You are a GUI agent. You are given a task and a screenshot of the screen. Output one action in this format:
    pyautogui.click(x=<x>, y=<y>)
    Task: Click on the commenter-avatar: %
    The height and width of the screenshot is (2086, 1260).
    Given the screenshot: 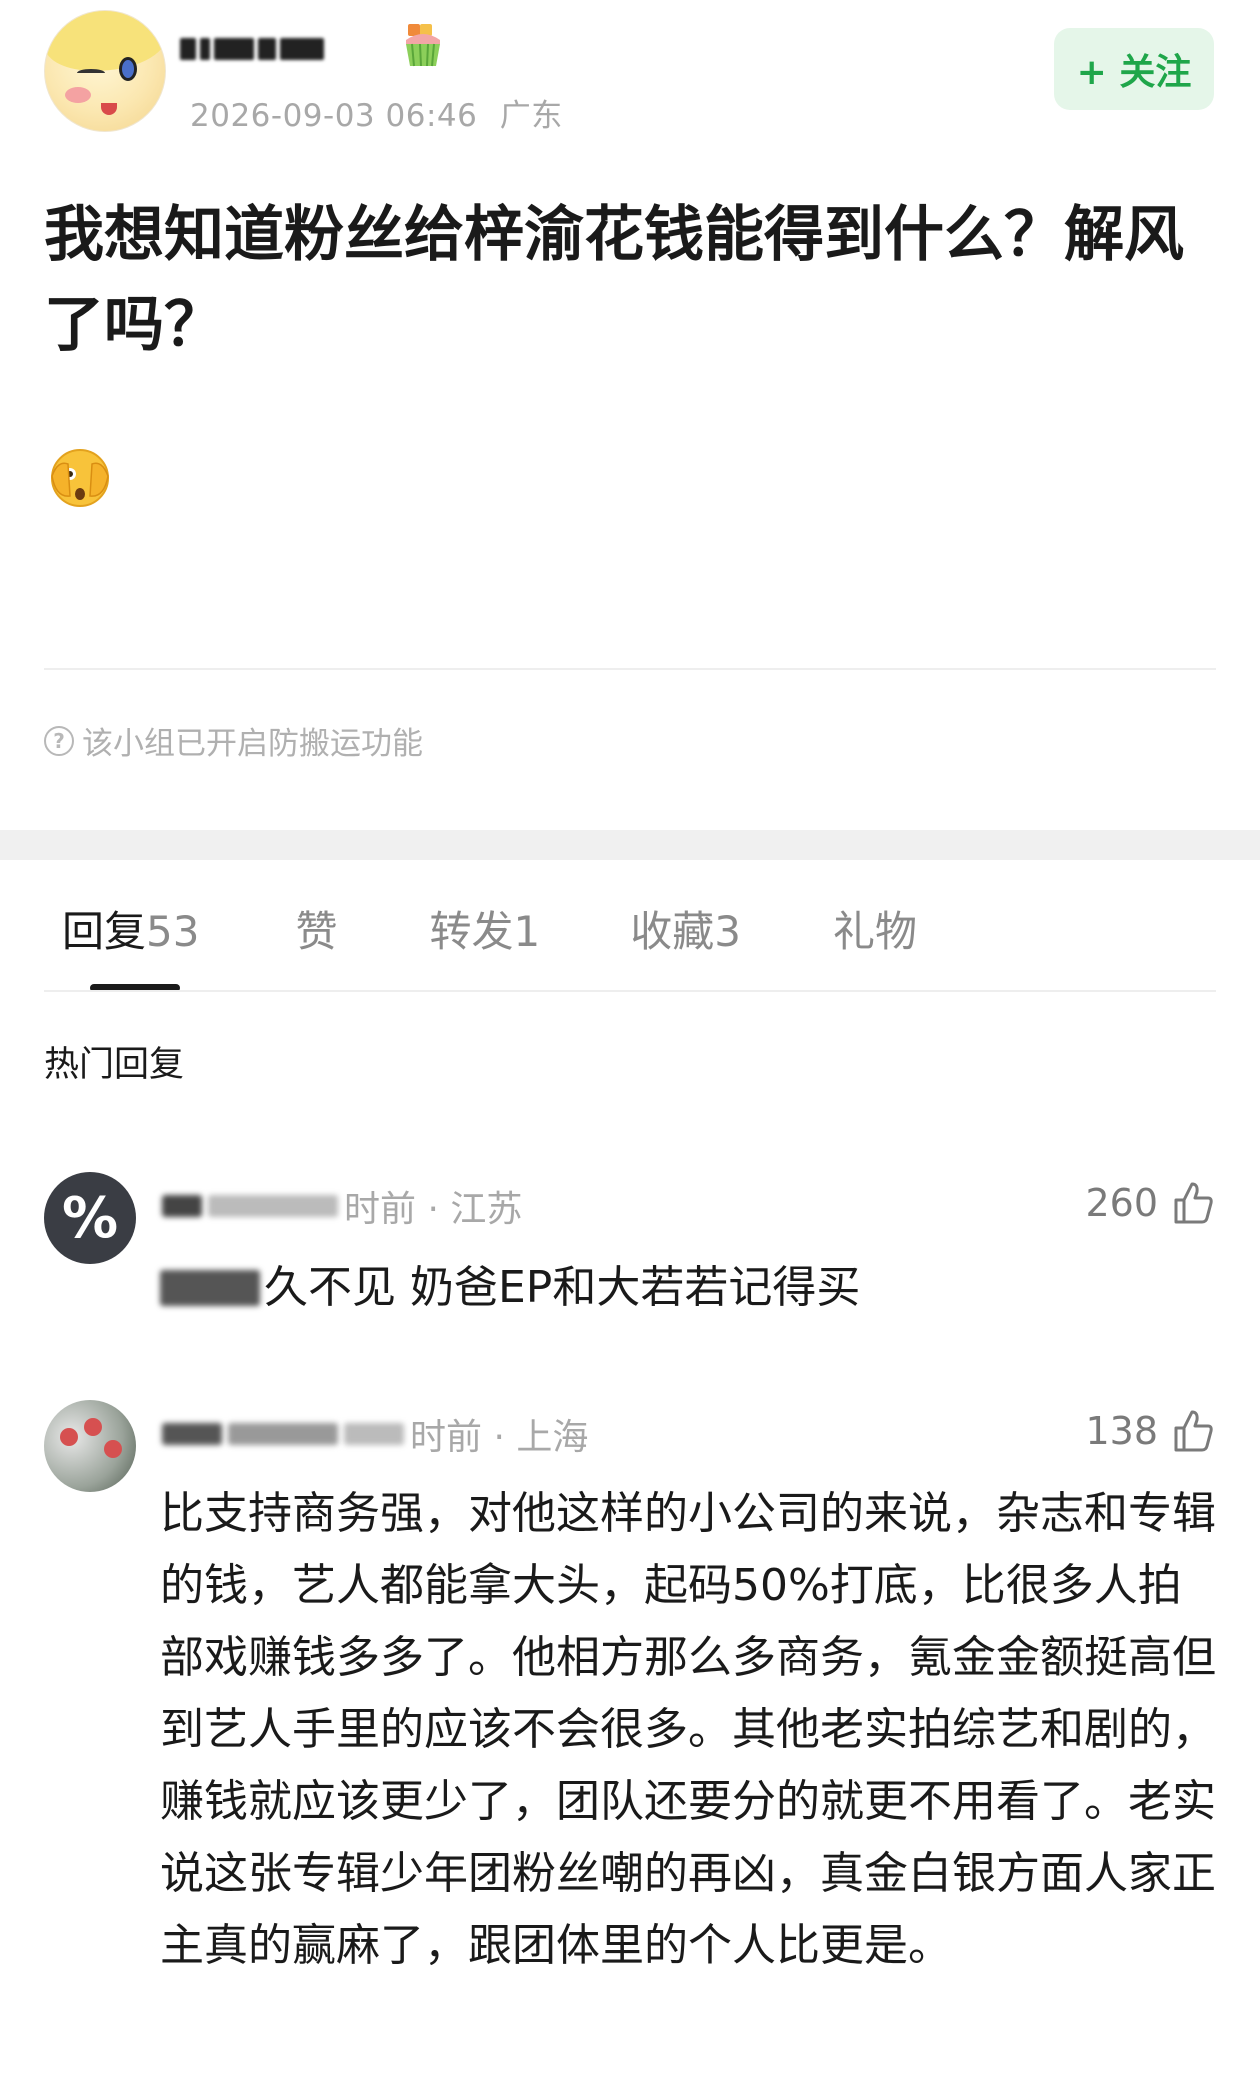 What is the action you would take?
    pyautogui.click(x=90, y=1218)
    